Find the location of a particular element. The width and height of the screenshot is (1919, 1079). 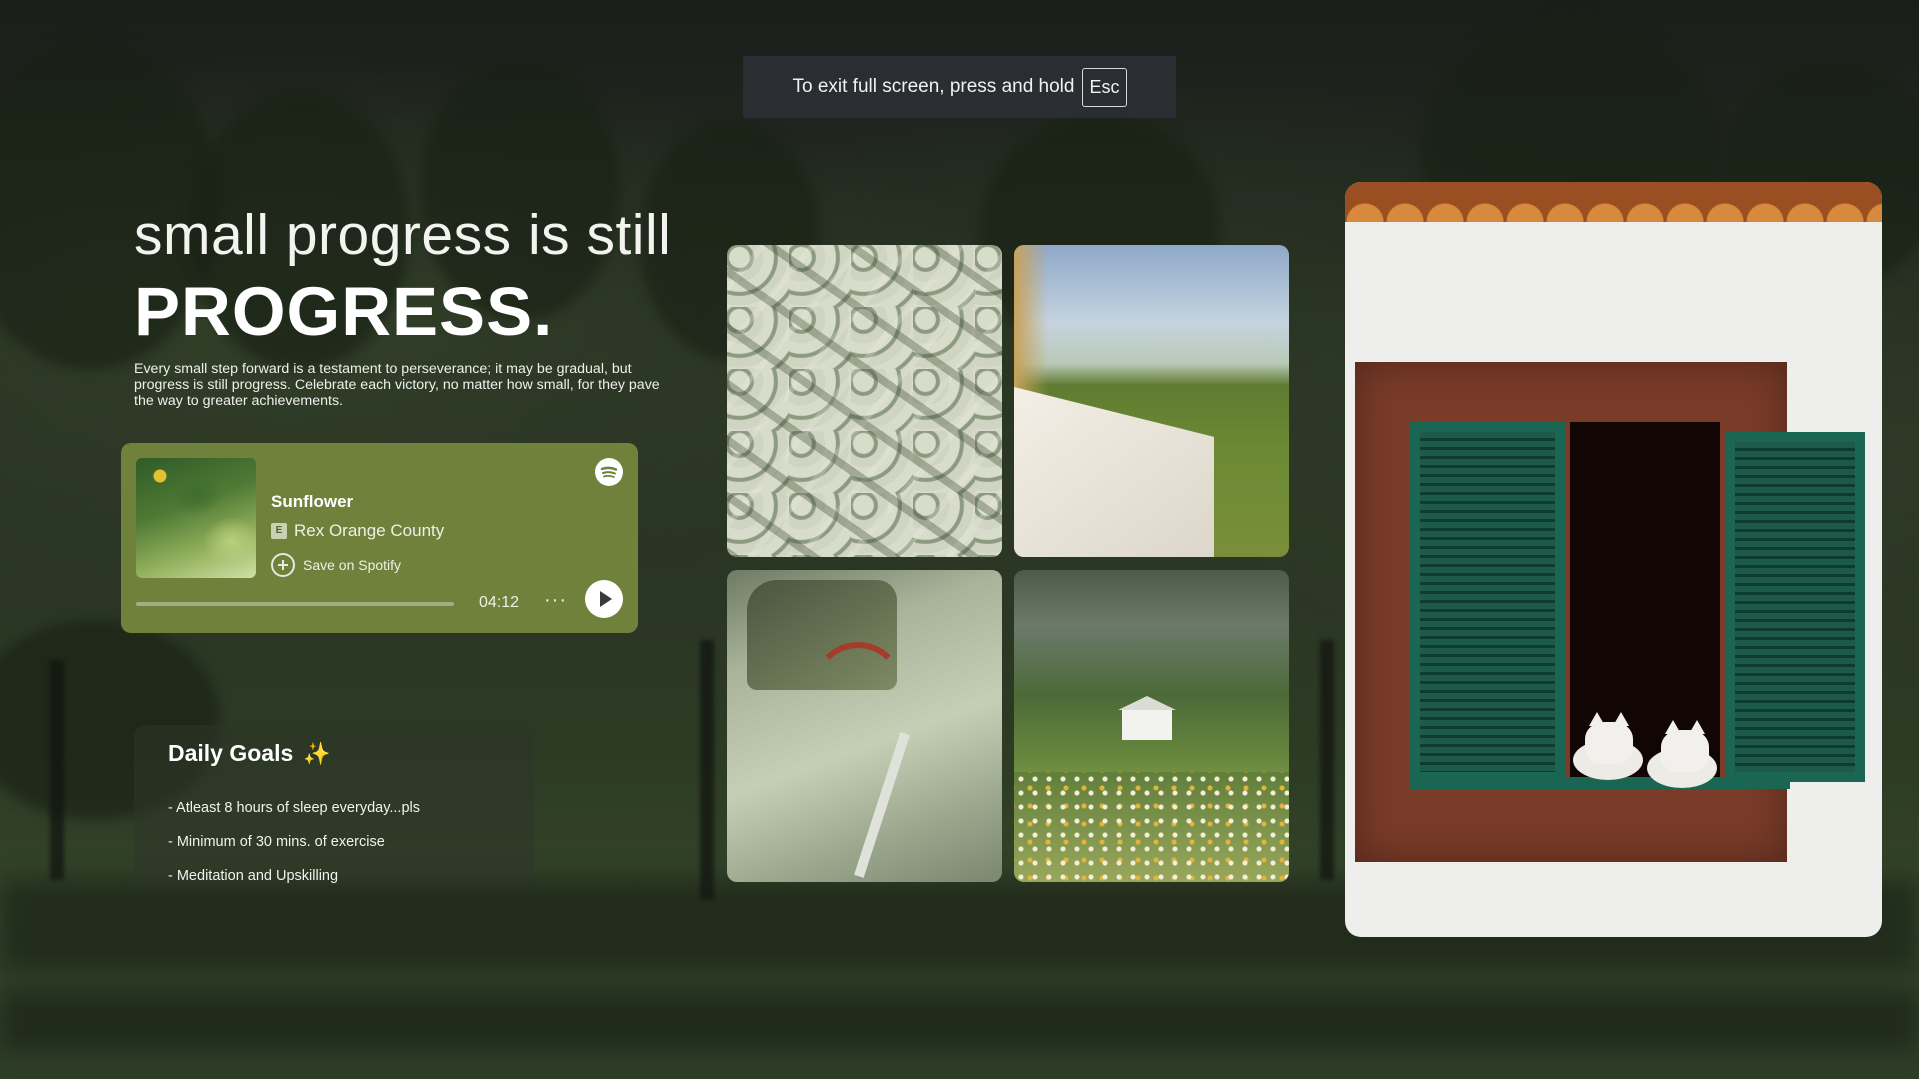

photo-book-field is located at coordinates (1151, 401).